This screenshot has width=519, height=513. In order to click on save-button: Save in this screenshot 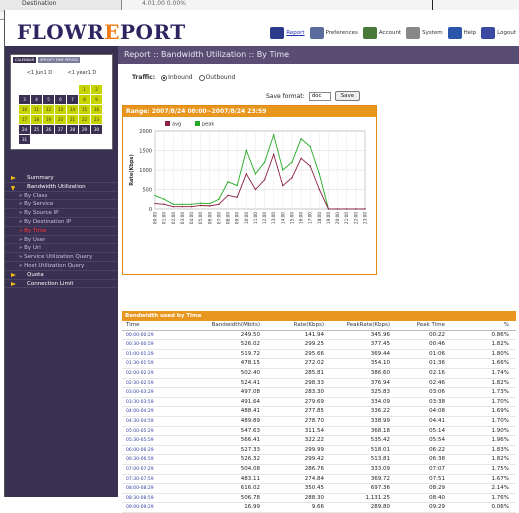, I will do `click(347, 96)`.